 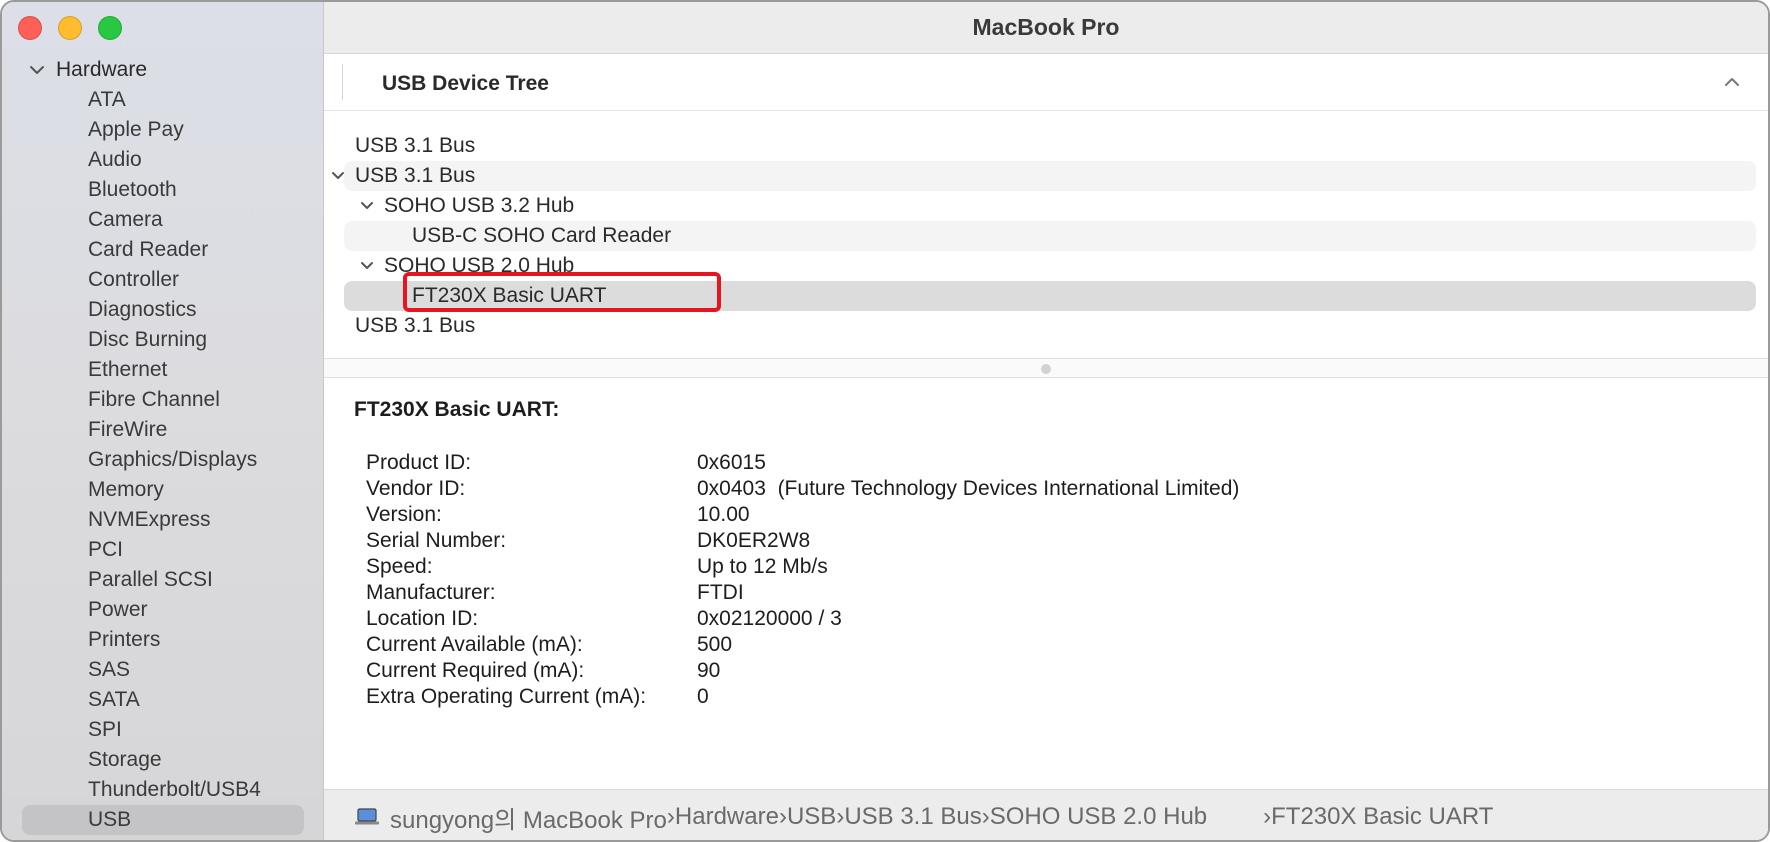 I want to click on header-divider, so click(x=342, y=82).